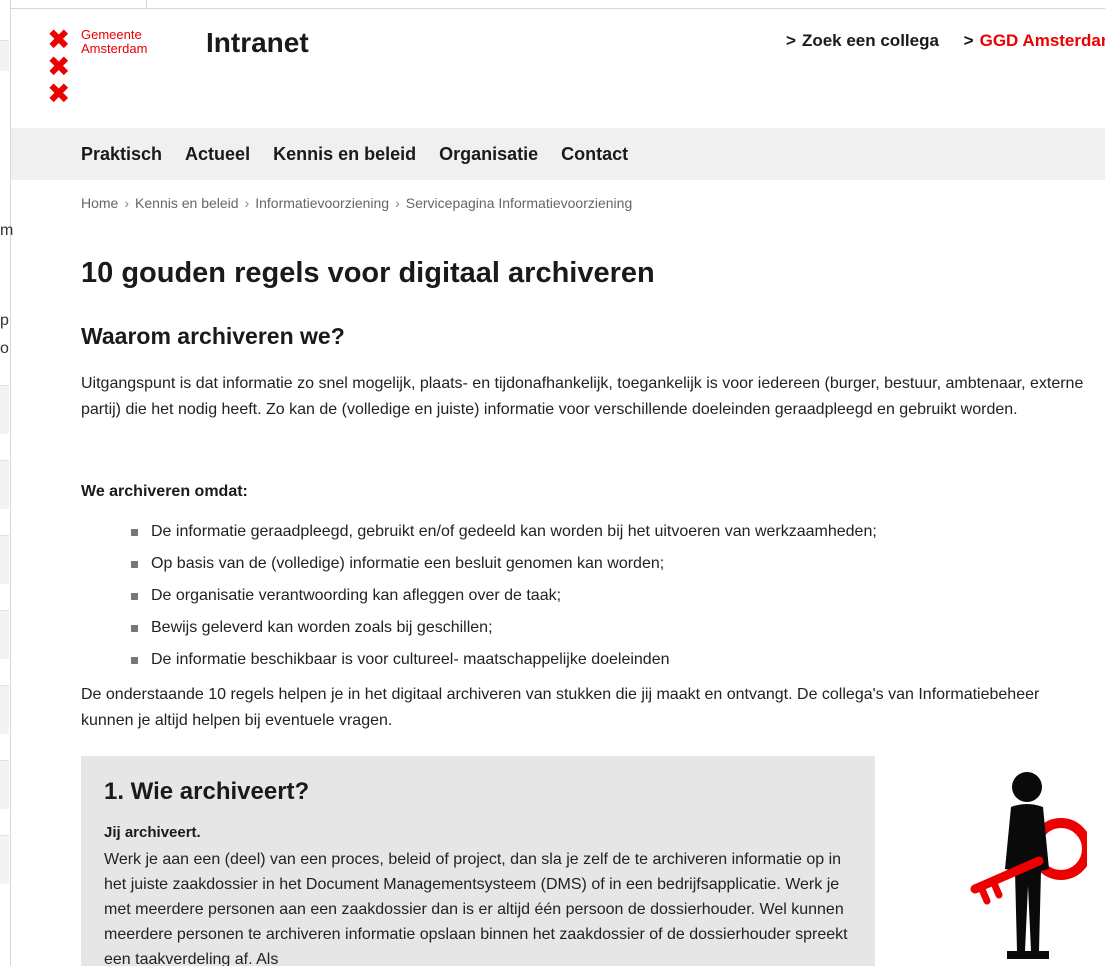 The width and height of the screenshot is (1105, 966). What do you see at coordinates (207, 791) in the screenshot?
I see `rule-1-heading: 1. Wie archiveert?` at bounding box center [207, 791].